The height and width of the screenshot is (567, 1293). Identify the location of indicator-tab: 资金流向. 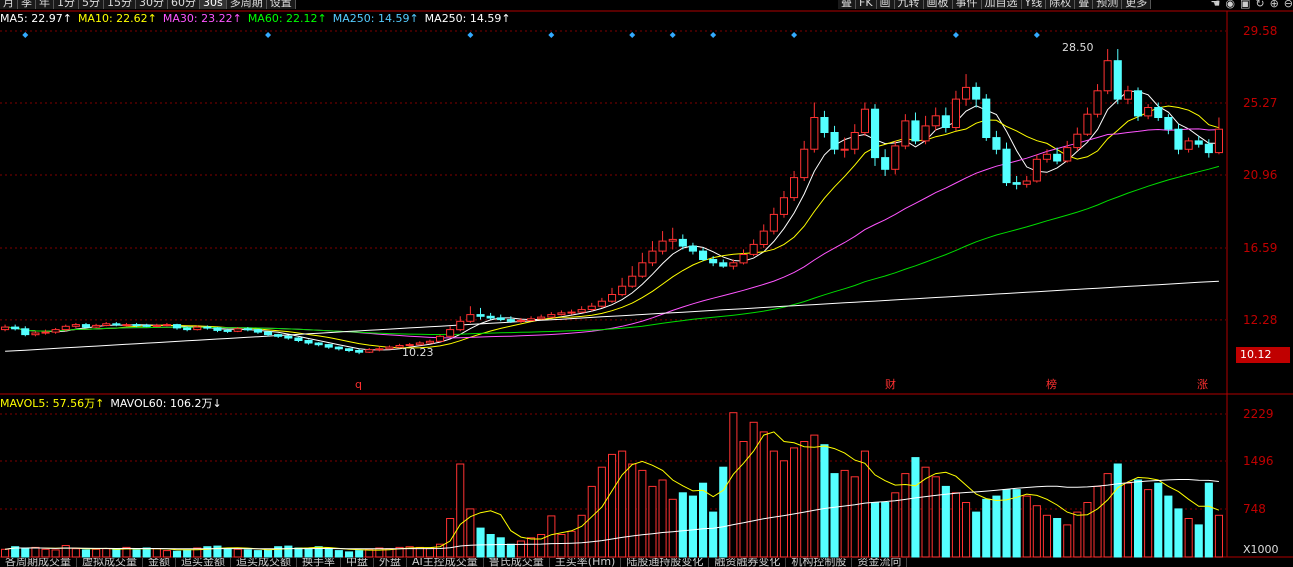
(880, 562).